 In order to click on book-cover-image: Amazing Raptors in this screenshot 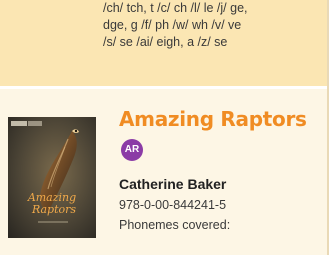, I will do `click(52, 177)`.